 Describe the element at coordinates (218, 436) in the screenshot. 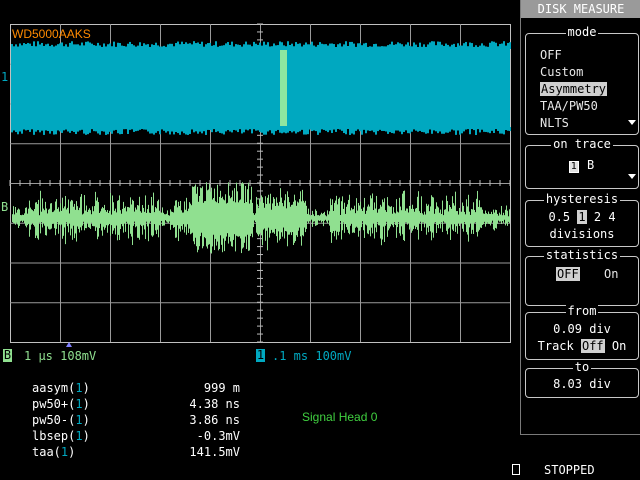

I see `measurement-value: -0.3mV` at that location.